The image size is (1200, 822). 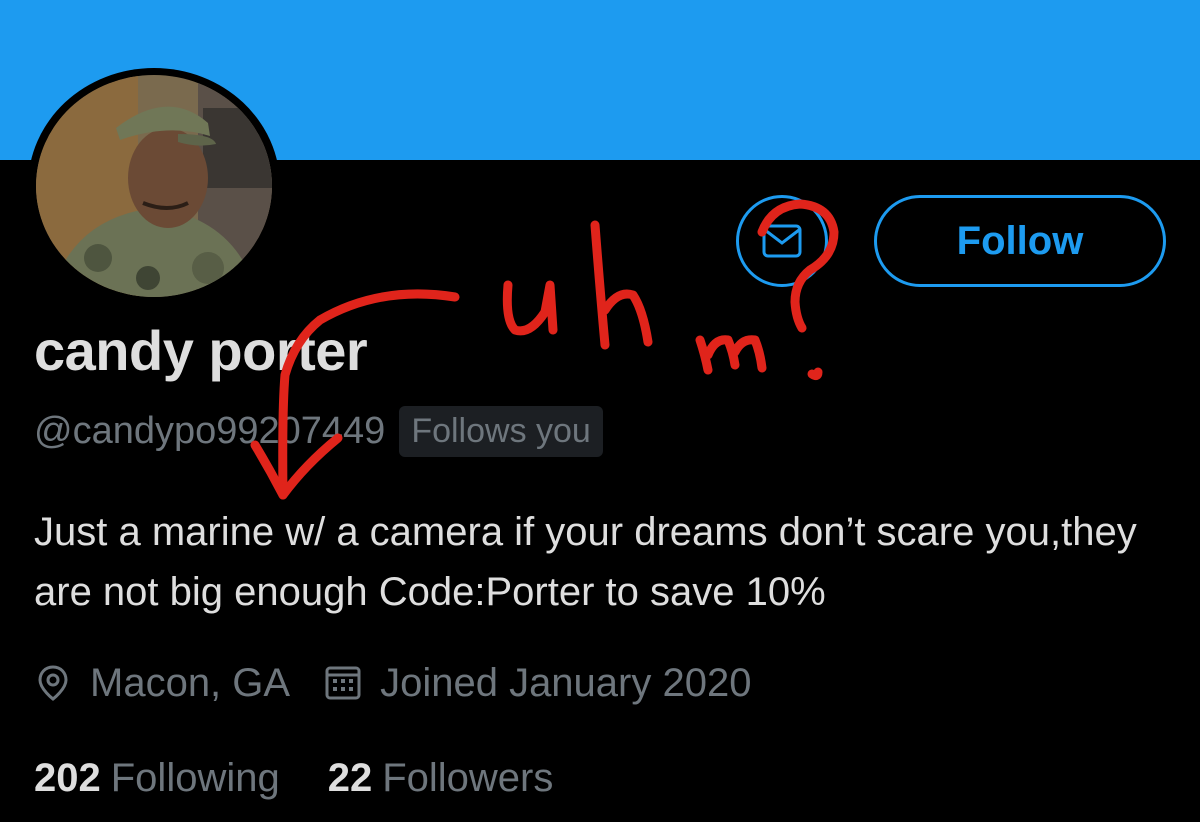 I want to click on joined-item: Joined January 2020, so click(x=537, y=683).